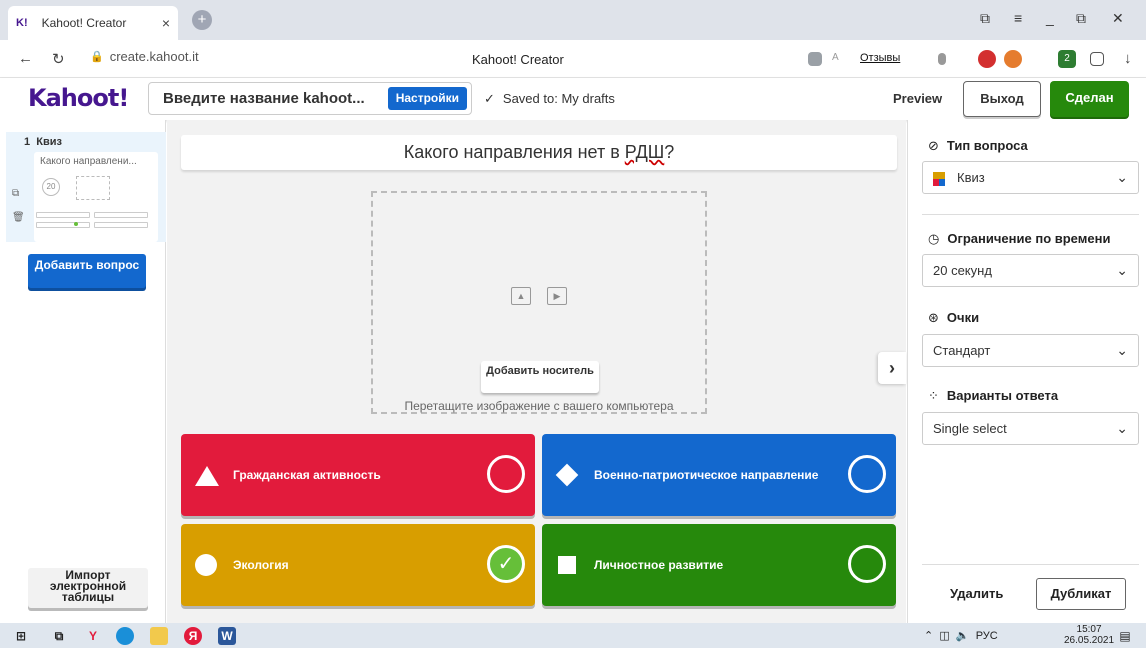 The height and width of the screenshot is (648, 1146). Describe the element at coordinates (87, 271) in the screenshot. I see `add-question-button: Добавить вопрос` at that location.